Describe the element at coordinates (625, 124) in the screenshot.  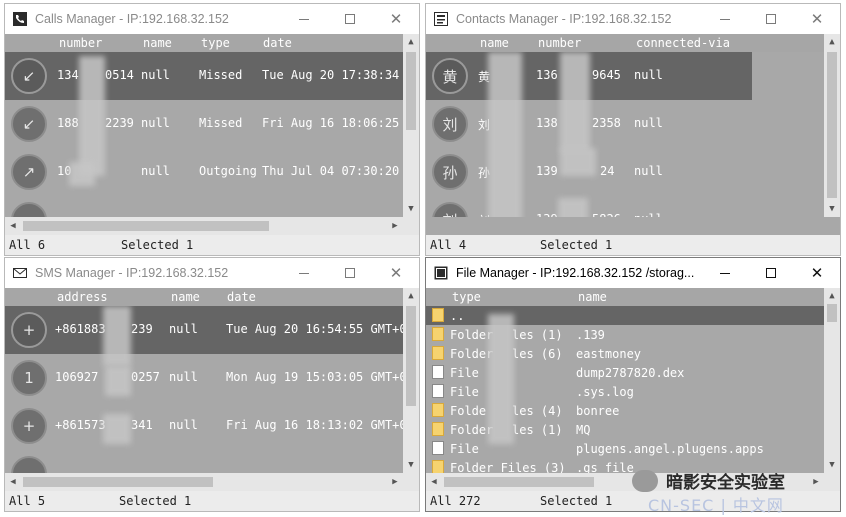
I see `table-row: 刘 刘 138 2358 null` at that location.